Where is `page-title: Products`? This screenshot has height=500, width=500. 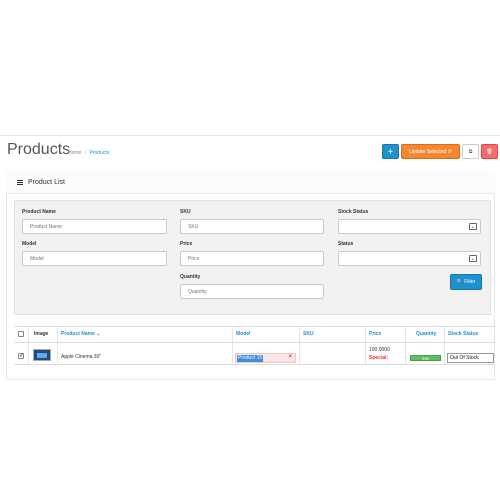 page-title: Products is located at coordinates (39, 149).